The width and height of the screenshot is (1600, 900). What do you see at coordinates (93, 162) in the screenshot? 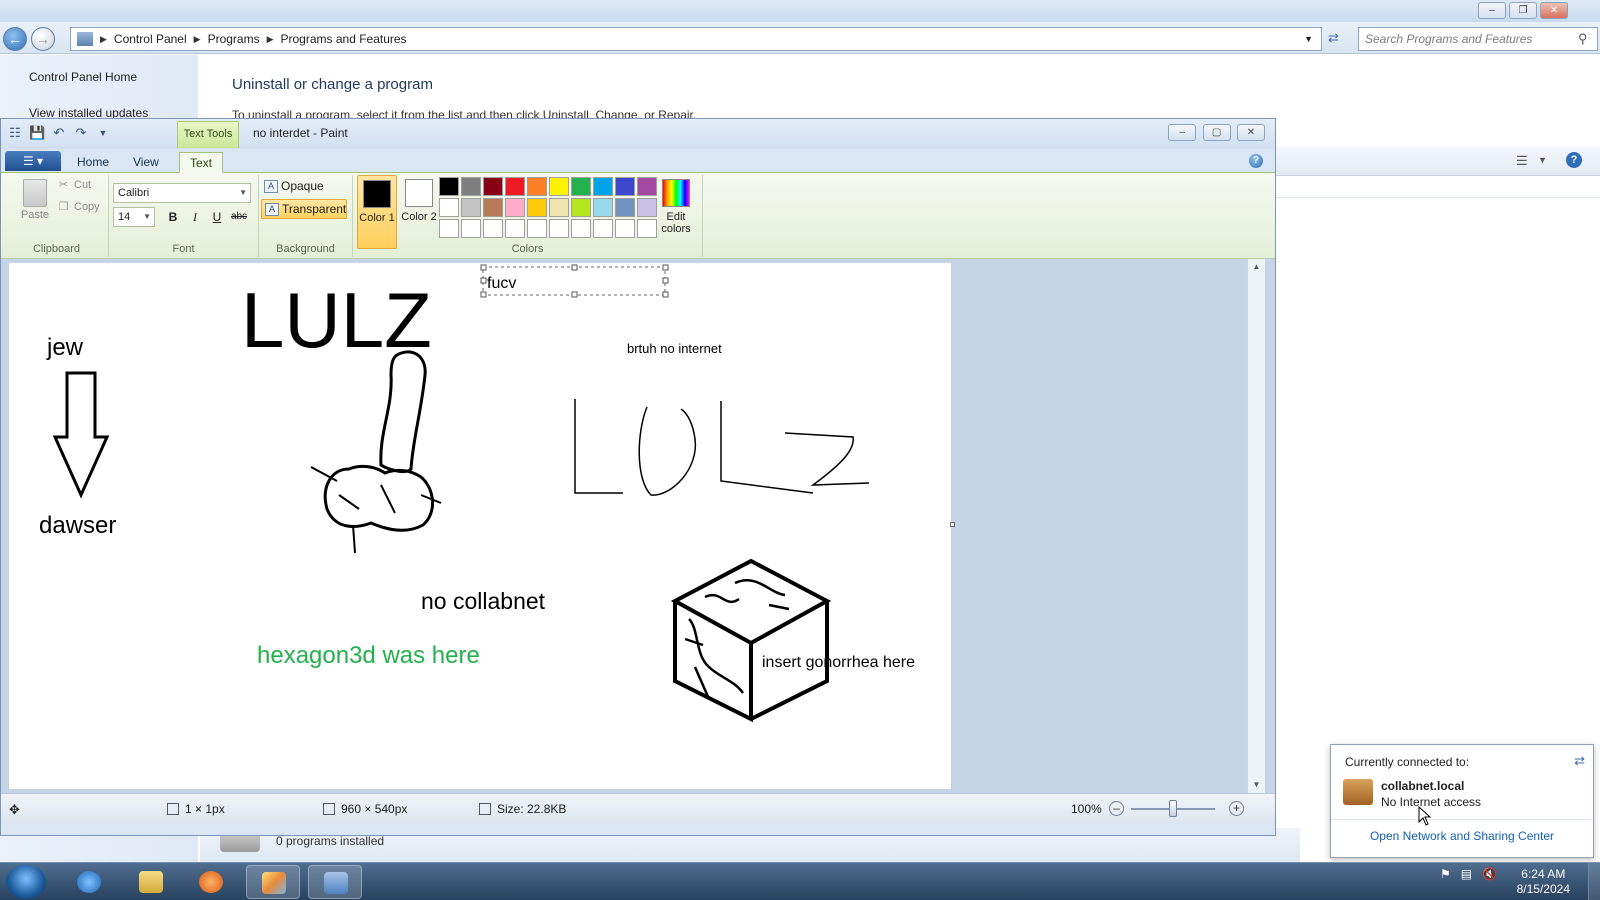
I see `tab-home: Home` at bounding box center [93, 162].